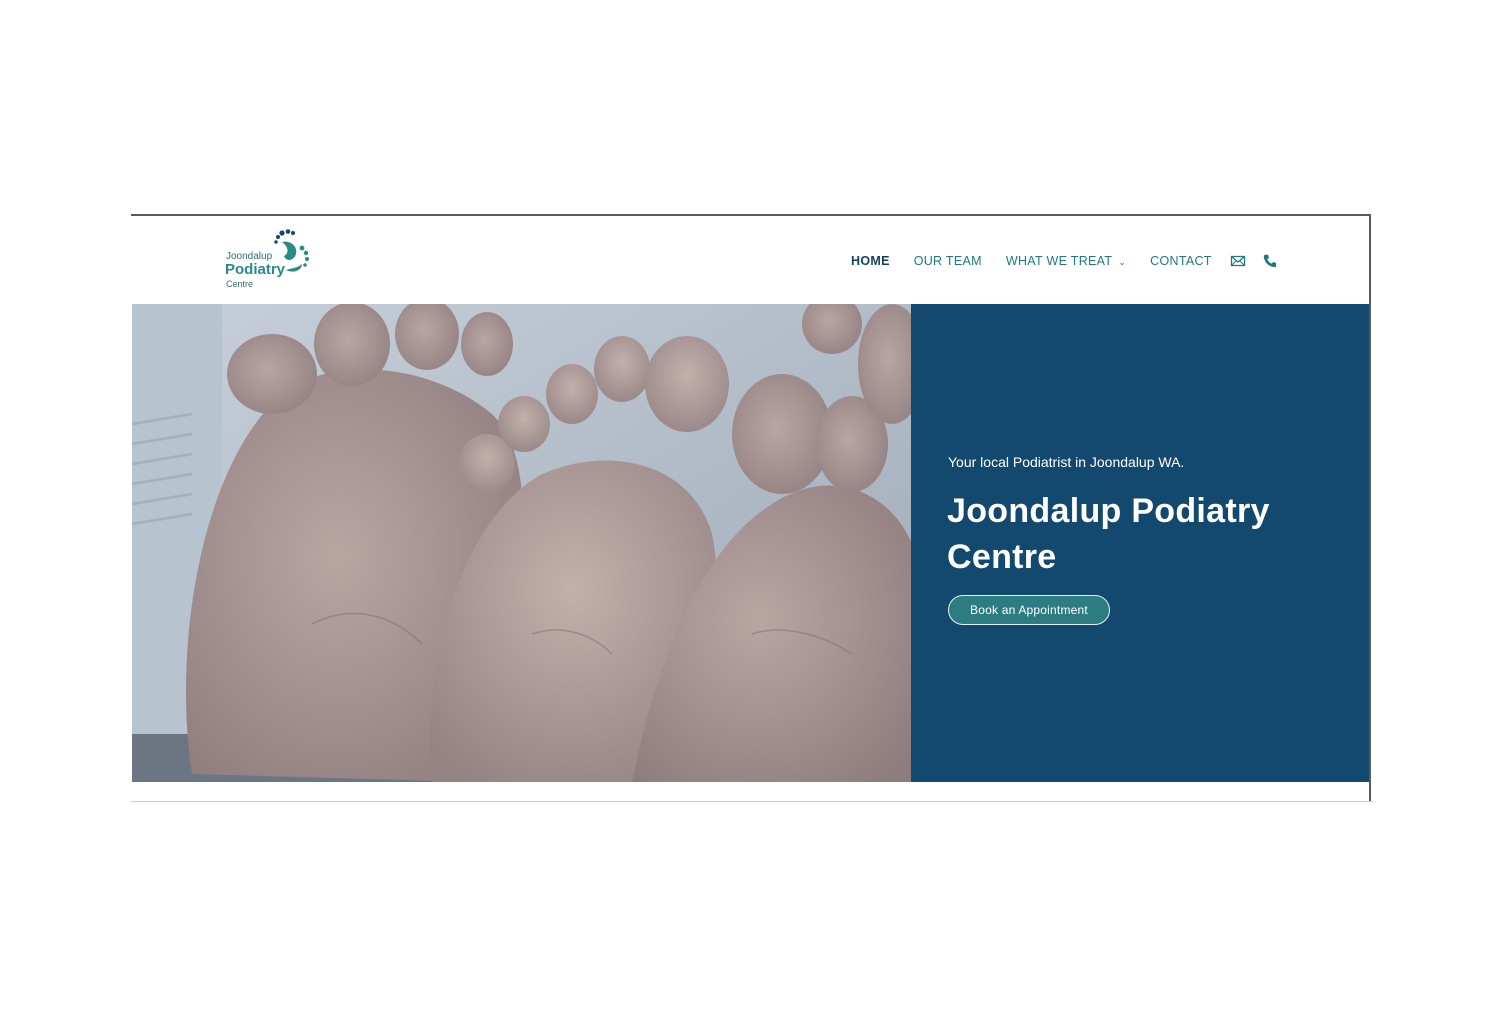 Image resolution: width=1504 pixels, height=1018 pixels. What do you see at coordinates (1181, 261) in the screenshot?
I see `nav-contact: CONTACT` at bounding box center [1181, 261].